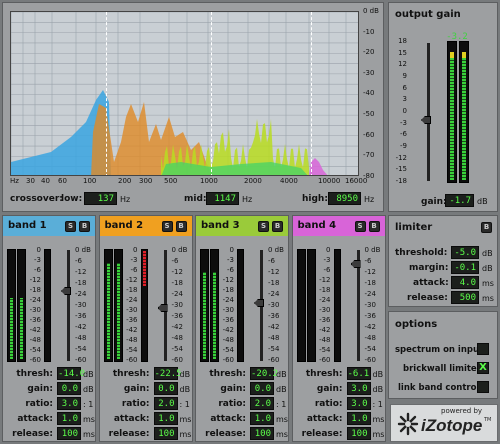  Describe the element at coordinates (100, 198) in the screenshot. I see `low-crossover-field: 137` at that location.